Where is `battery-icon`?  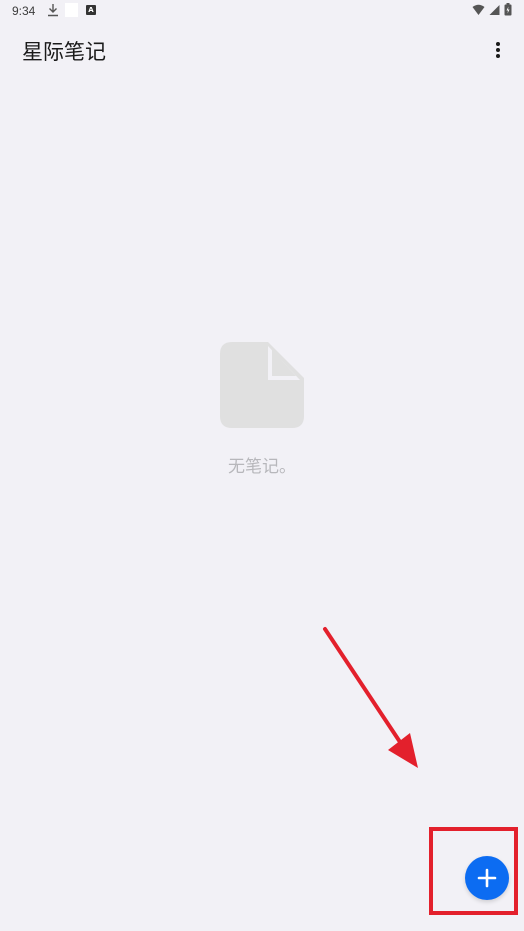
battery-icon is located at coordinates (508, 9).